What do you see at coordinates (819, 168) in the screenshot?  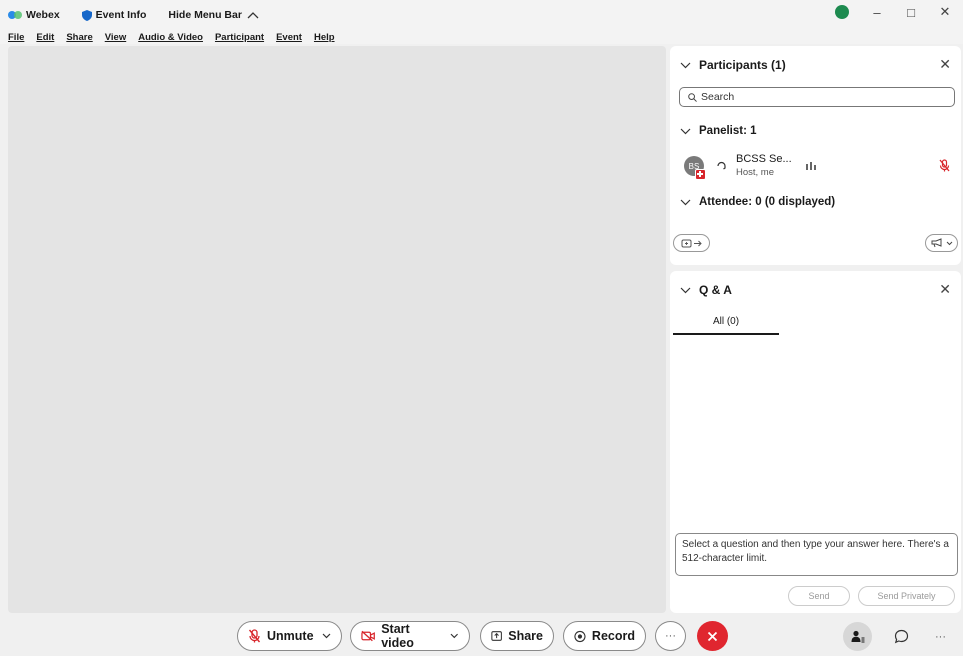 I see `participant-row: BS BCSS Se... Host, me` at bounding box center [819, 168].